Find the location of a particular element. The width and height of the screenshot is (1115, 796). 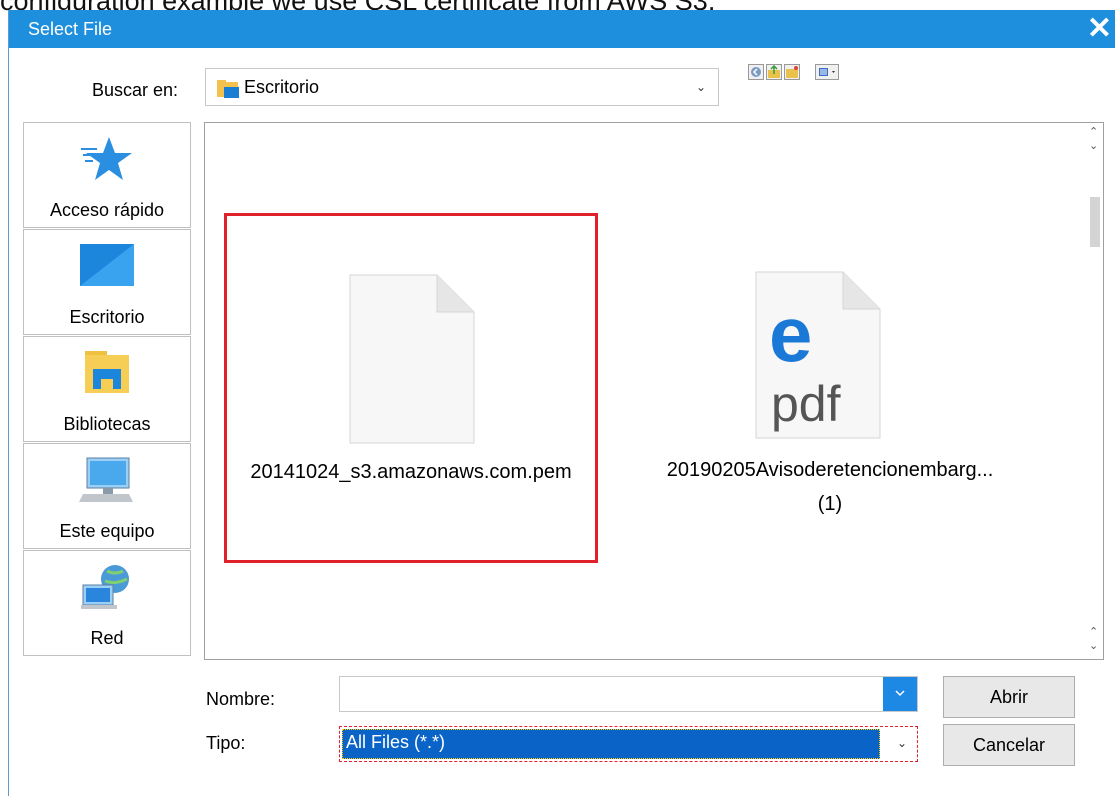

place-label: Red is located at coordinates (107, 638).